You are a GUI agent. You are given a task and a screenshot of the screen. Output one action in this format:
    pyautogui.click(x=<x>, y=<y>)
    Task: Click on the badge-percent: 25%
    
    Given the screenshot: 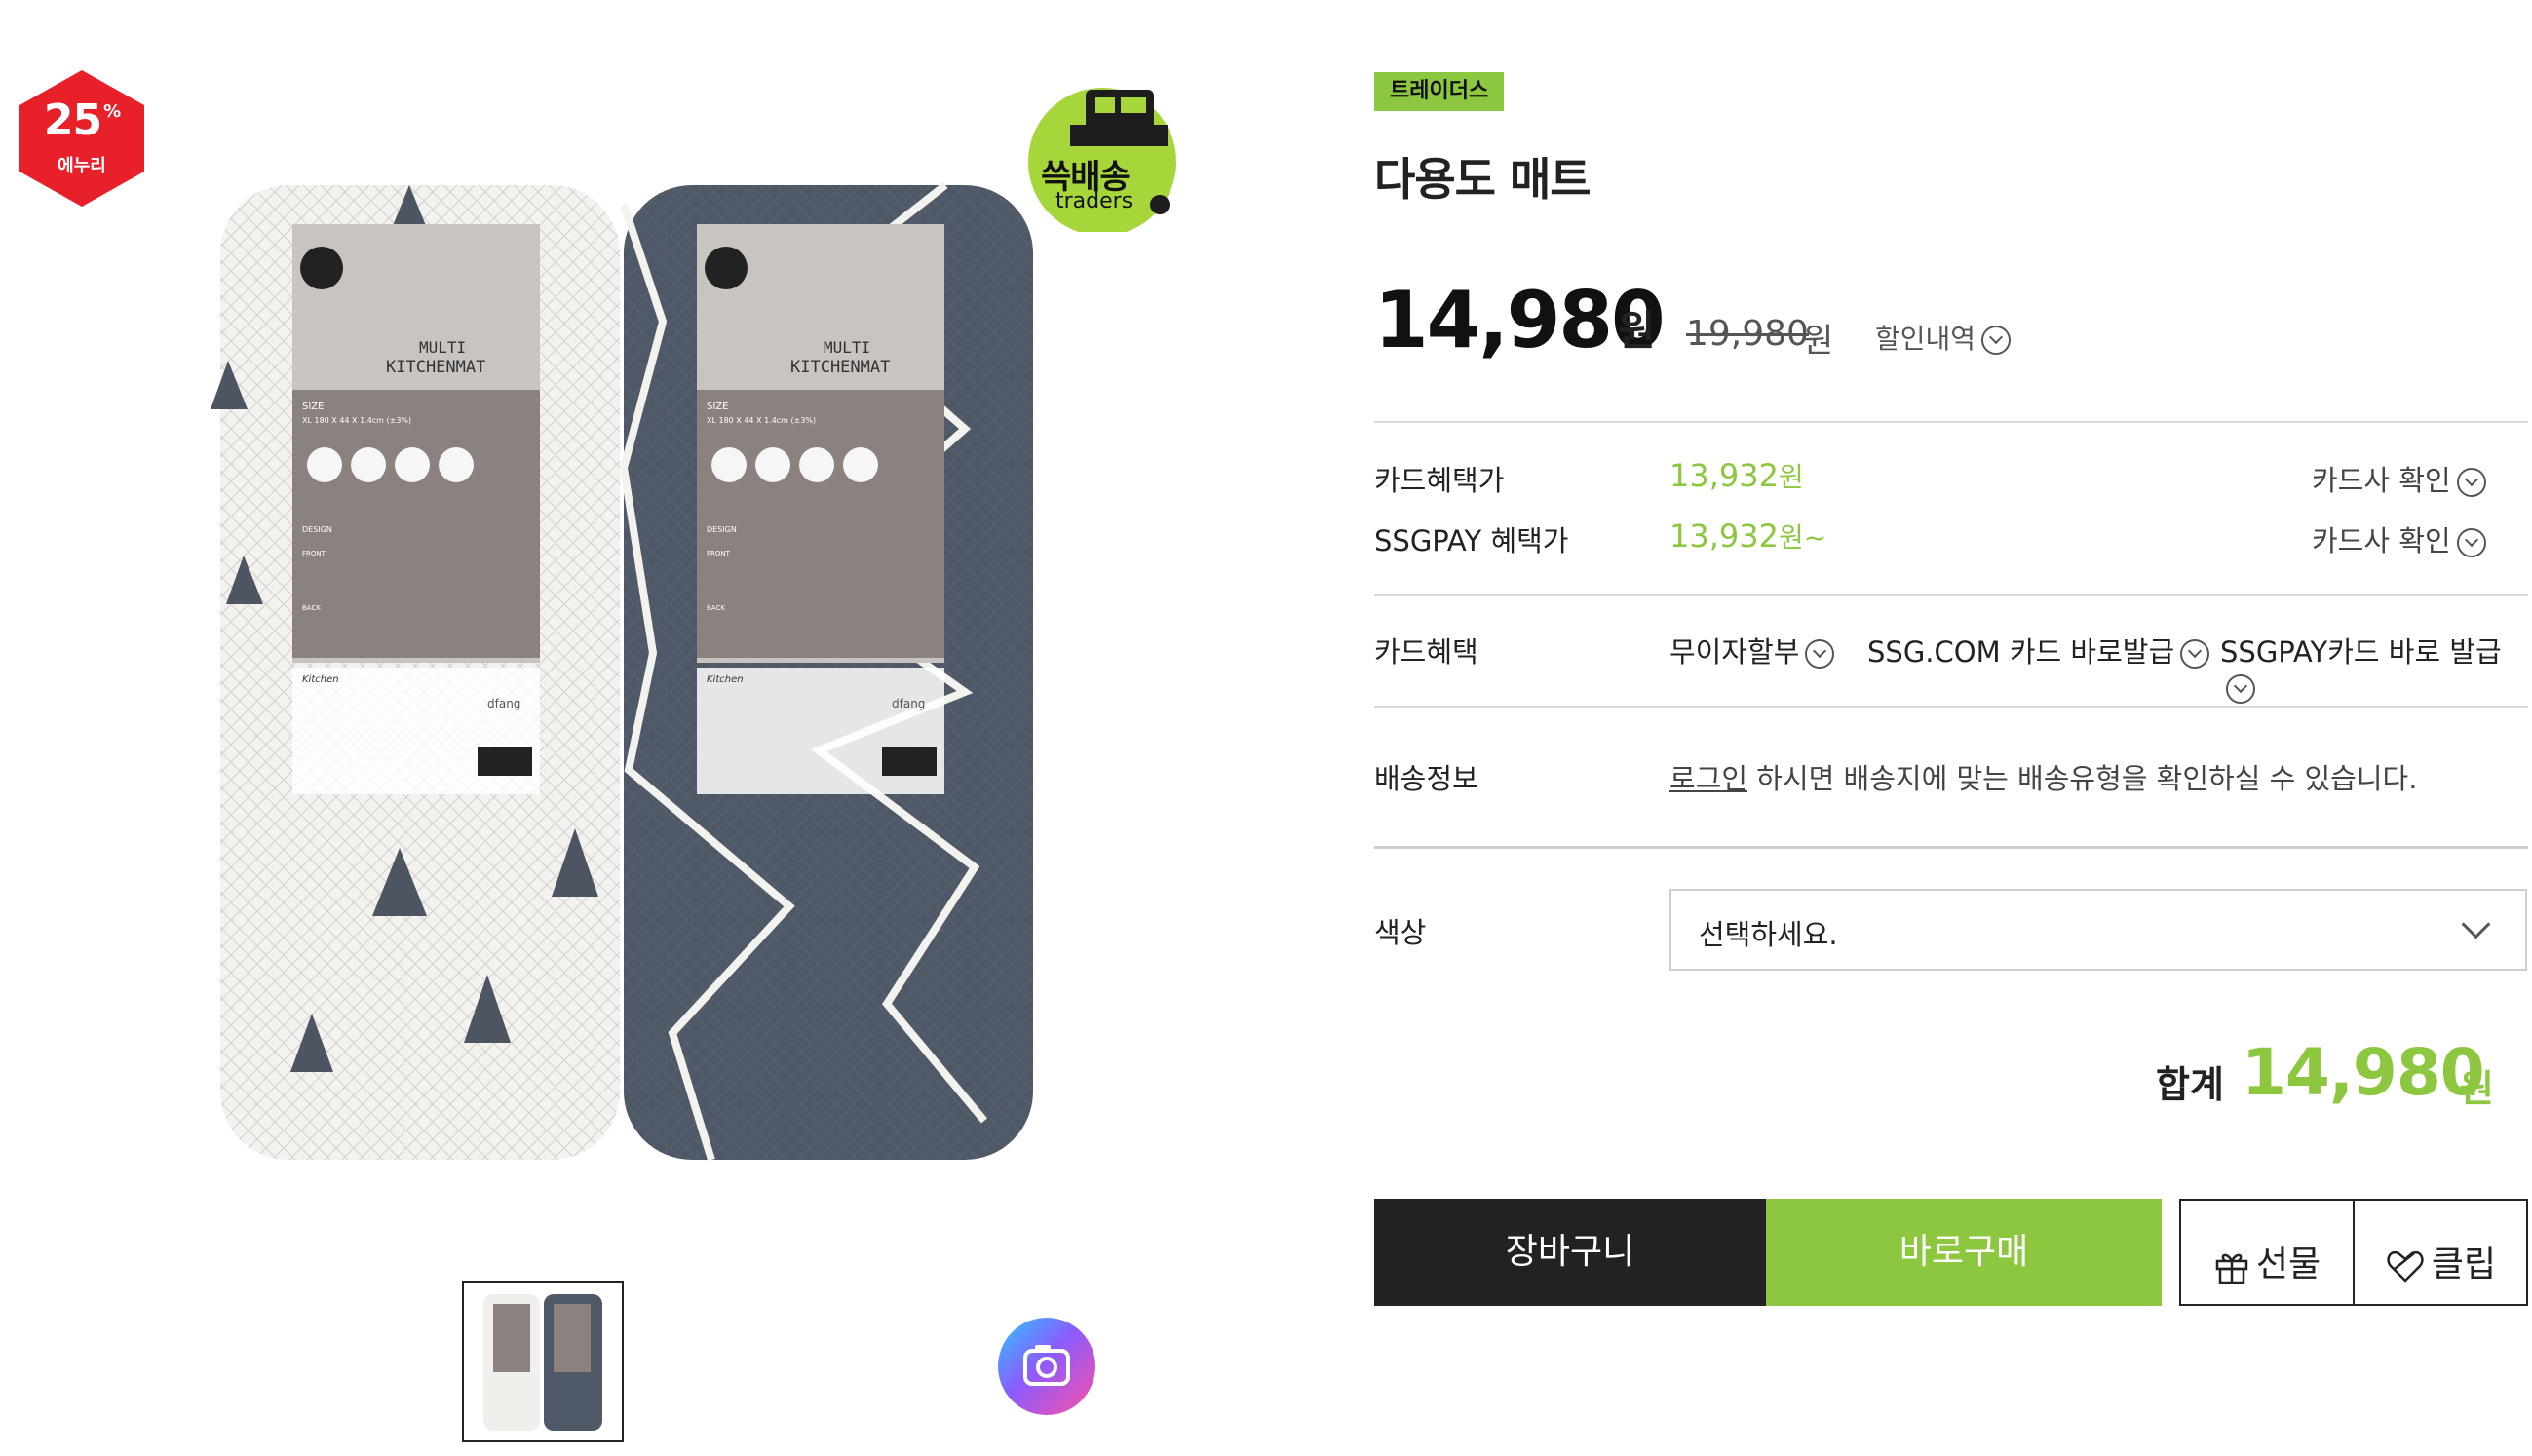 What is the action you would take?
    pyautogui.click(x=82, y=120)
    